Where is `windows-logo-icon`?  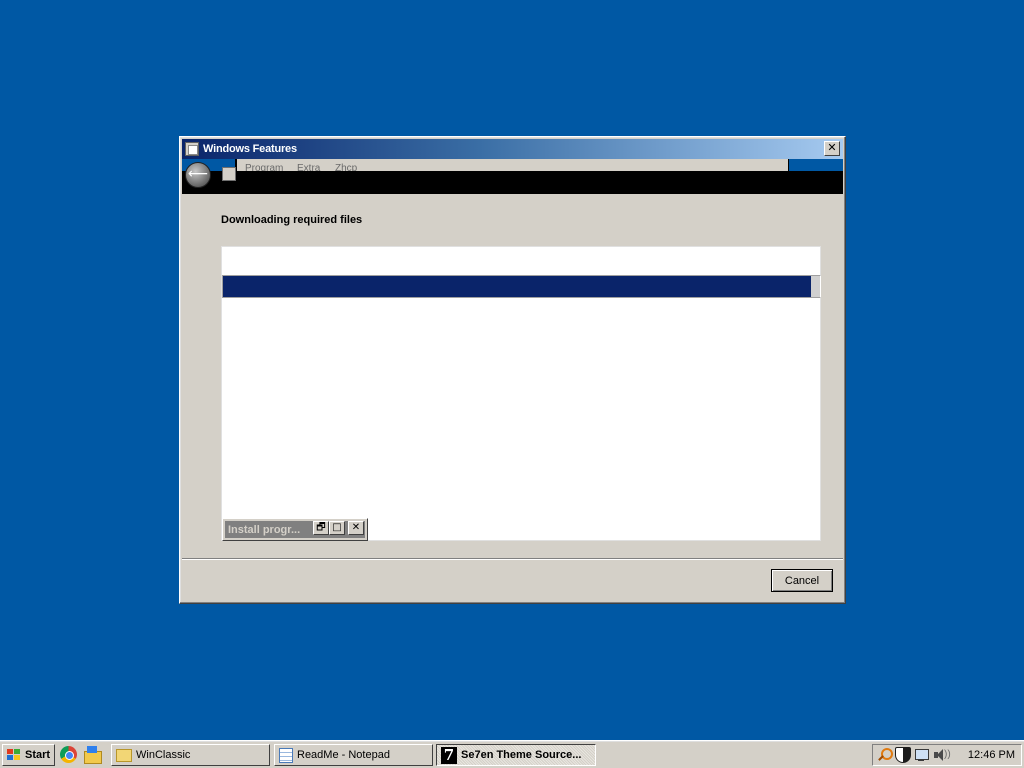 windows-logo-icon is located at coordinates (14, 755).